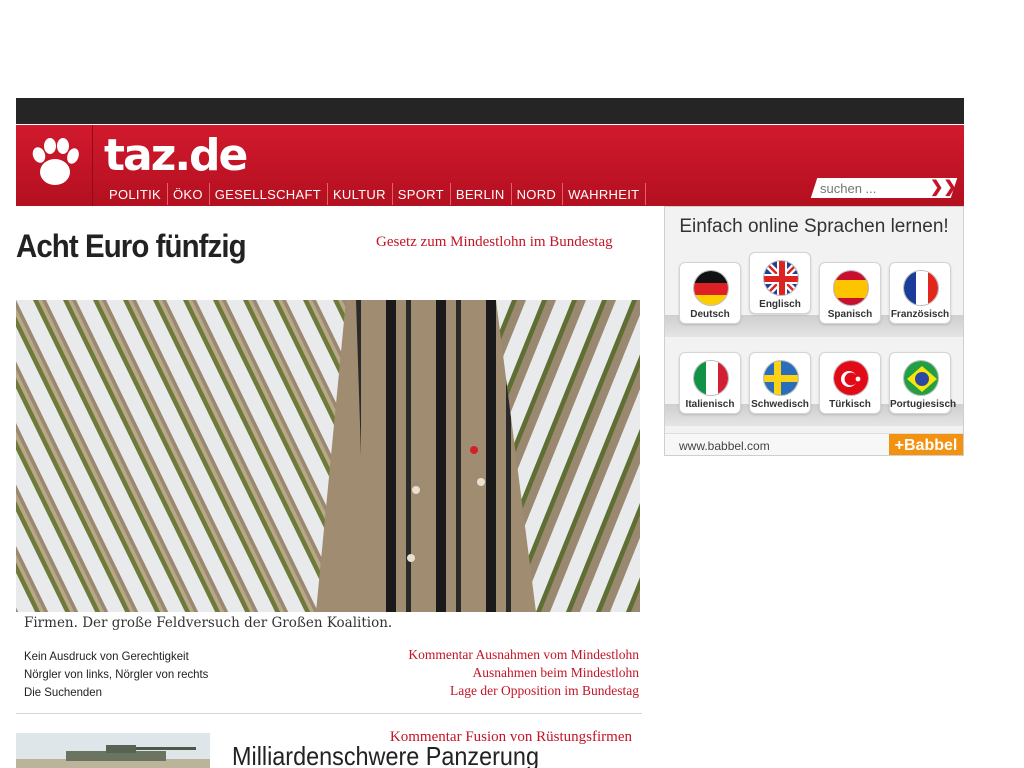 The height and width of the screenshot is (768, 1024). Describe the element at coordinates (136, 194) in the screenshot. I see `nav-politik: POLITIK` at that location.